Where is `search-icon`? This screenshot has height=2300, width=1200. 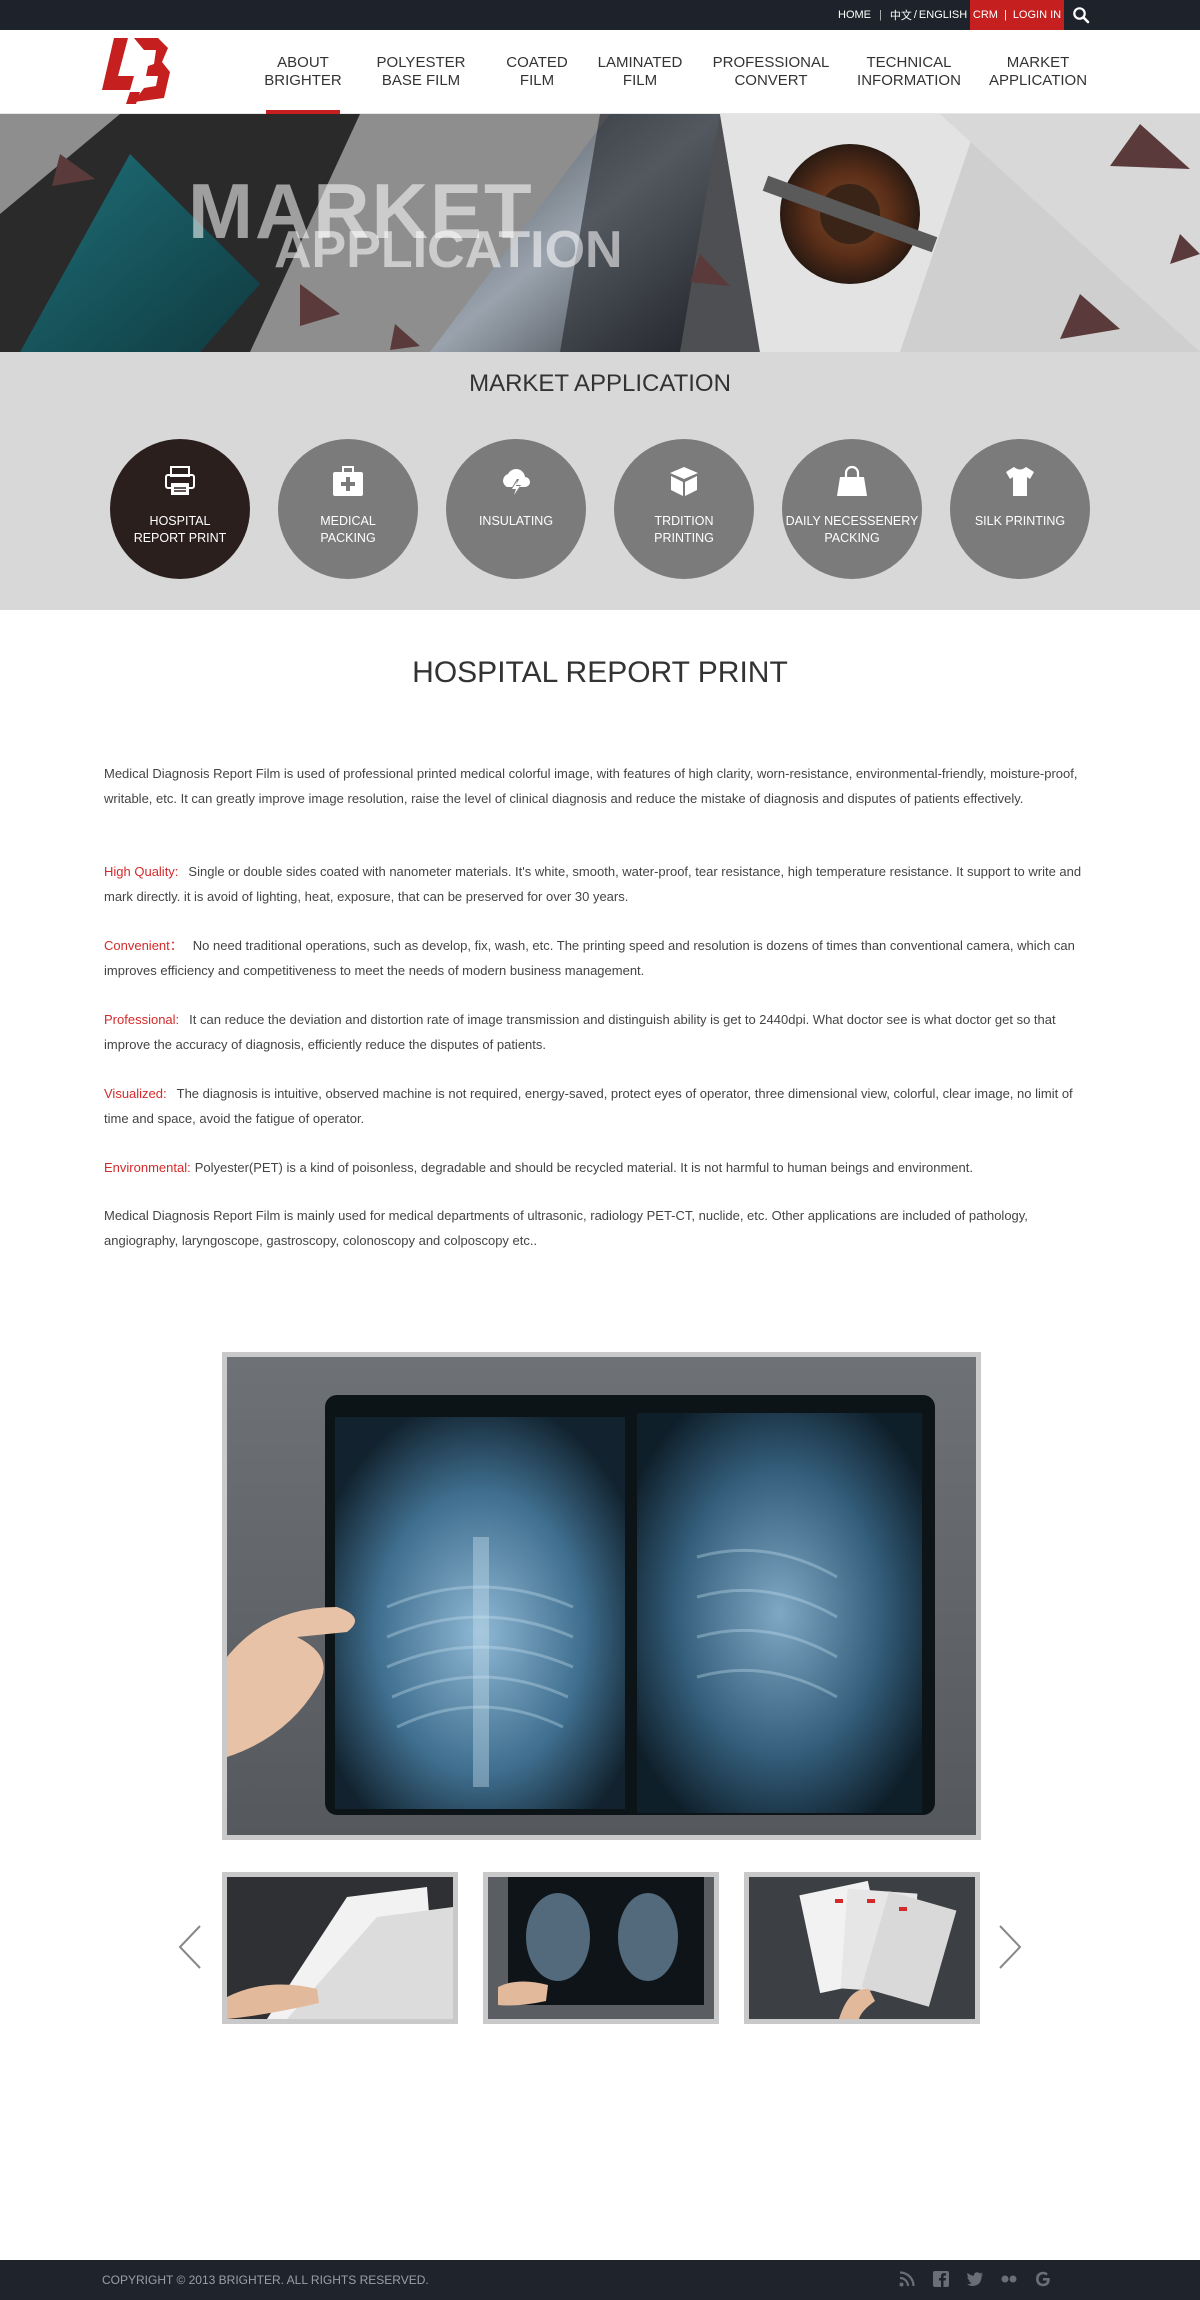
search-icon is located at coordinates (1081, 15).